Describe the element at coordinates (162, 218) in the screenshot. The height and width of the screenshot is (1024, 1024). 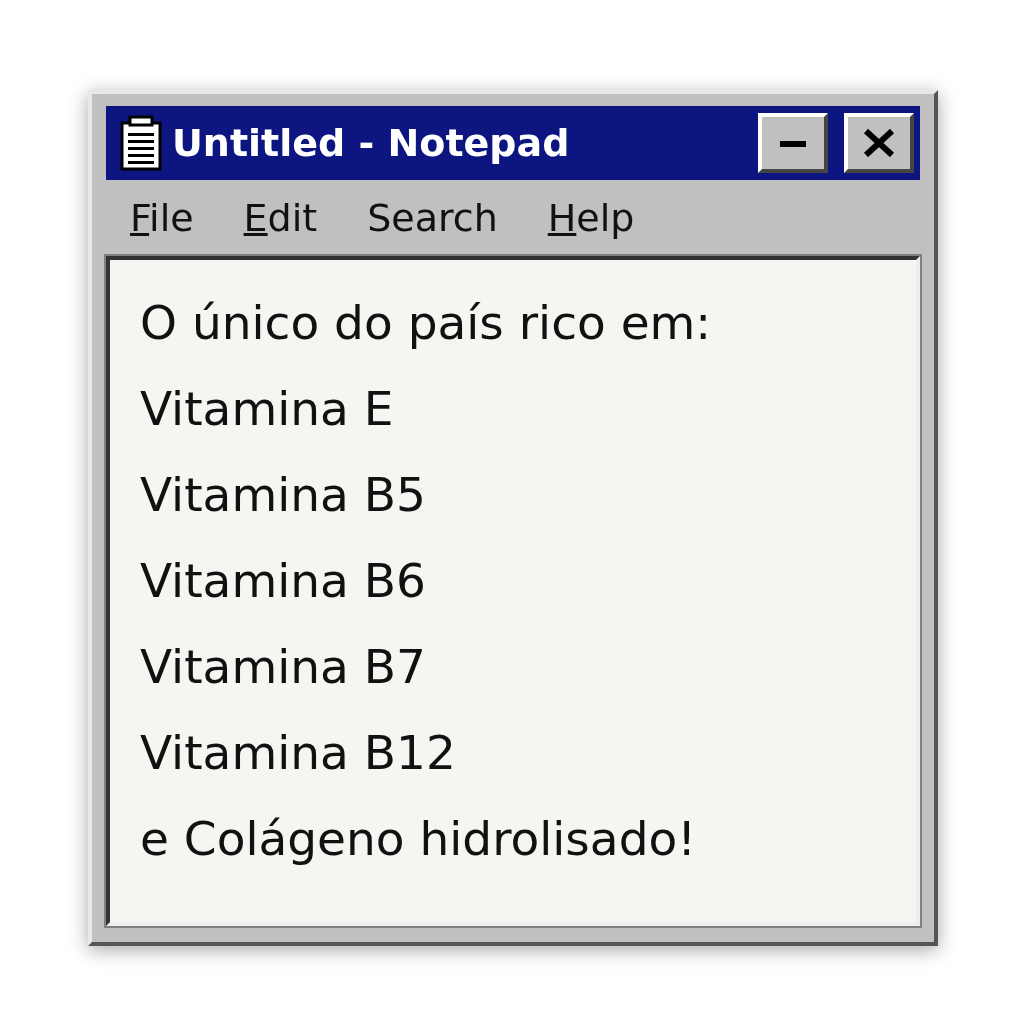
I see `menu-item: File` at that location.